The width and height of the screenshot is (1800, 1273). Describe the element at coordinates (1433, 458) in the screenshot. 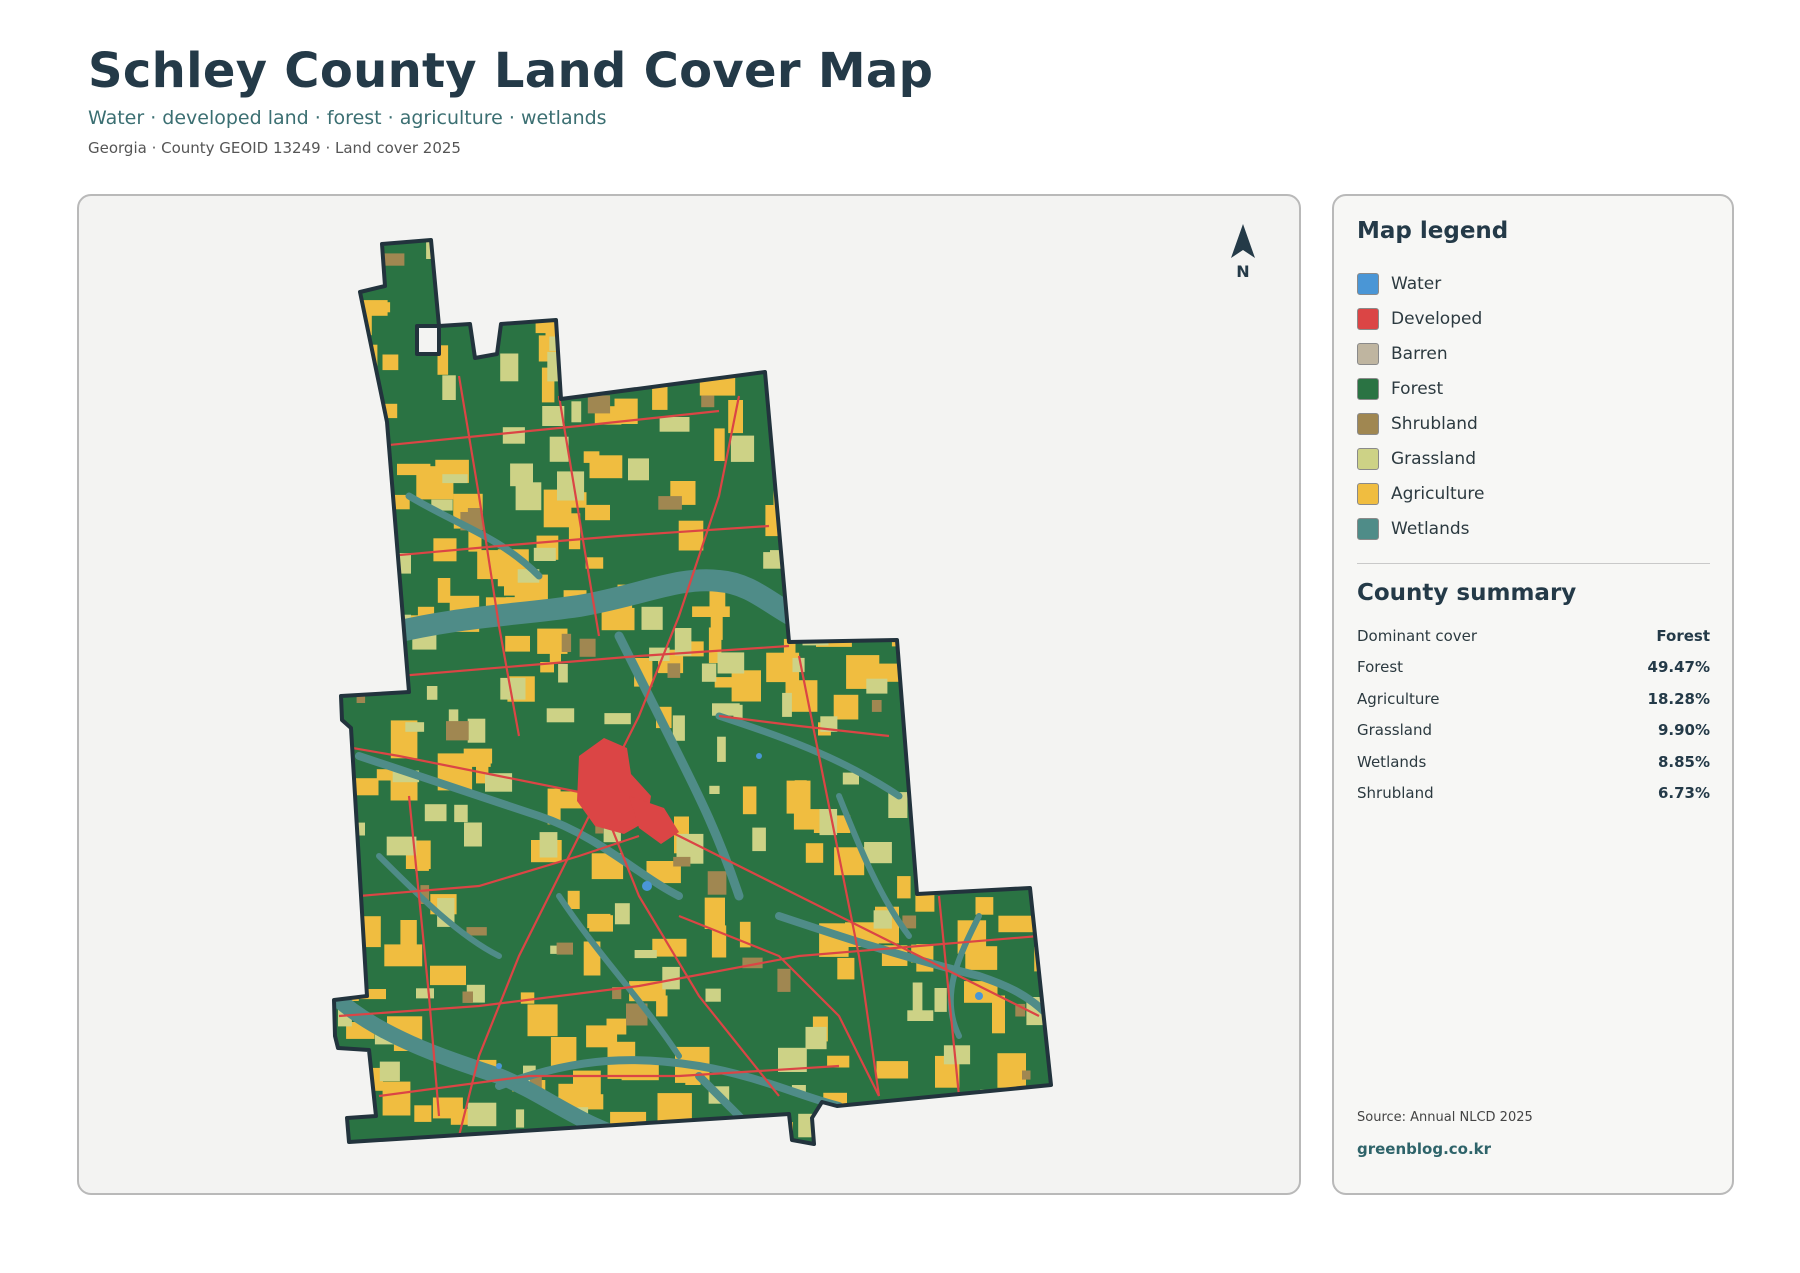

I see `legend-label: Grassland` at that location.